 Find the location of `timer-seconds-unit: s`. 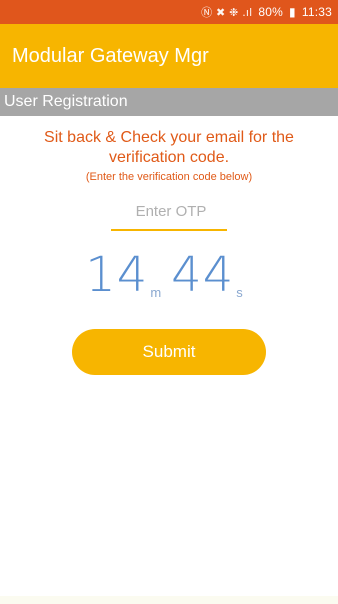

timer-seconds-unit: s is located at coordinates (239, 292).